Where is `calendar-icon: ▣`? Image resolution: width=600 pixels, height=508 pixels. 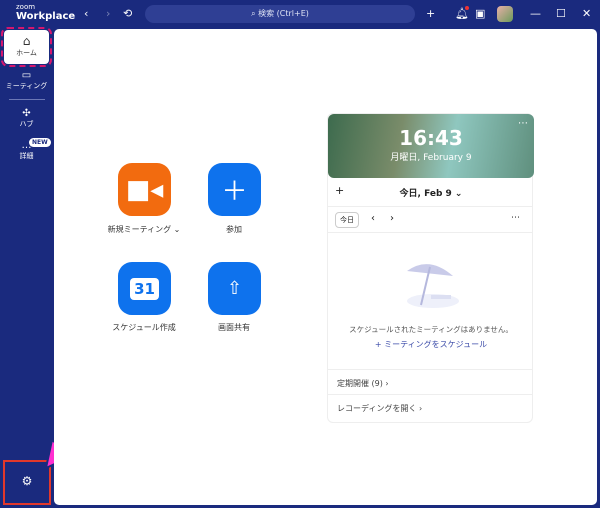
calendar-icon: ▣ is located at coordinates (480, 13).